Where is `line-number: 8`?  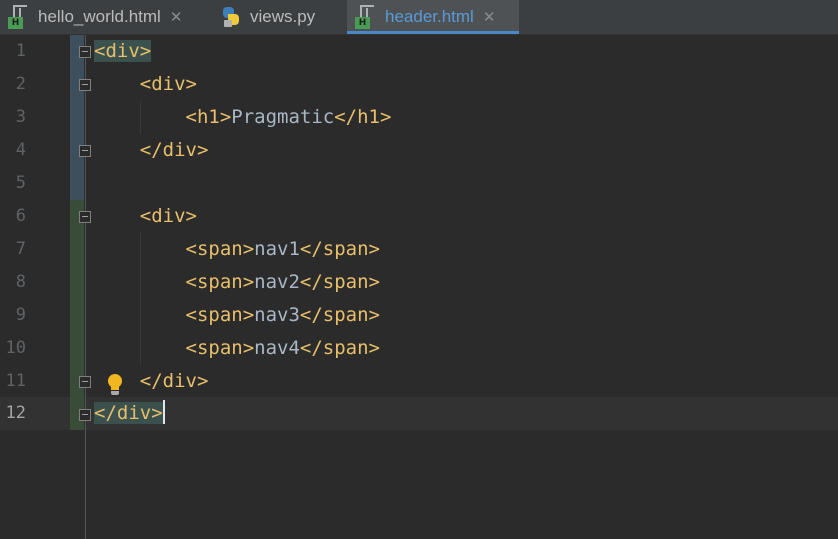
line-number: 8 is located at coordinates (20, 282).